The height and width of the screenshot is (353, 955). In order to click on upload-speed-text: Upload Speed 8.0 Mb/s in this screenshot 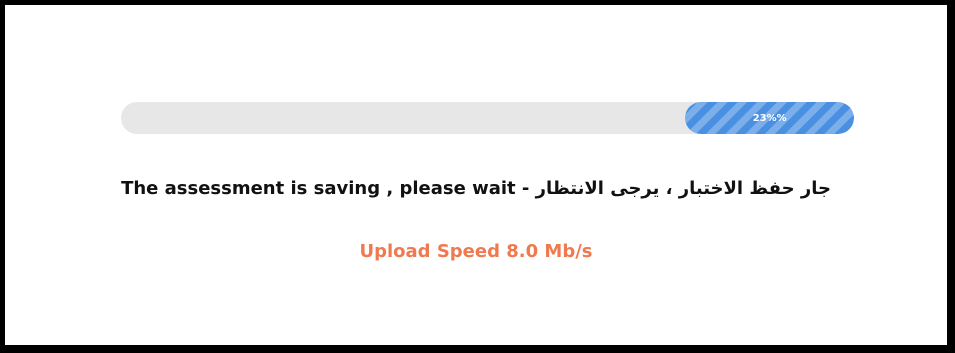, I will do `click(476, 251)`.